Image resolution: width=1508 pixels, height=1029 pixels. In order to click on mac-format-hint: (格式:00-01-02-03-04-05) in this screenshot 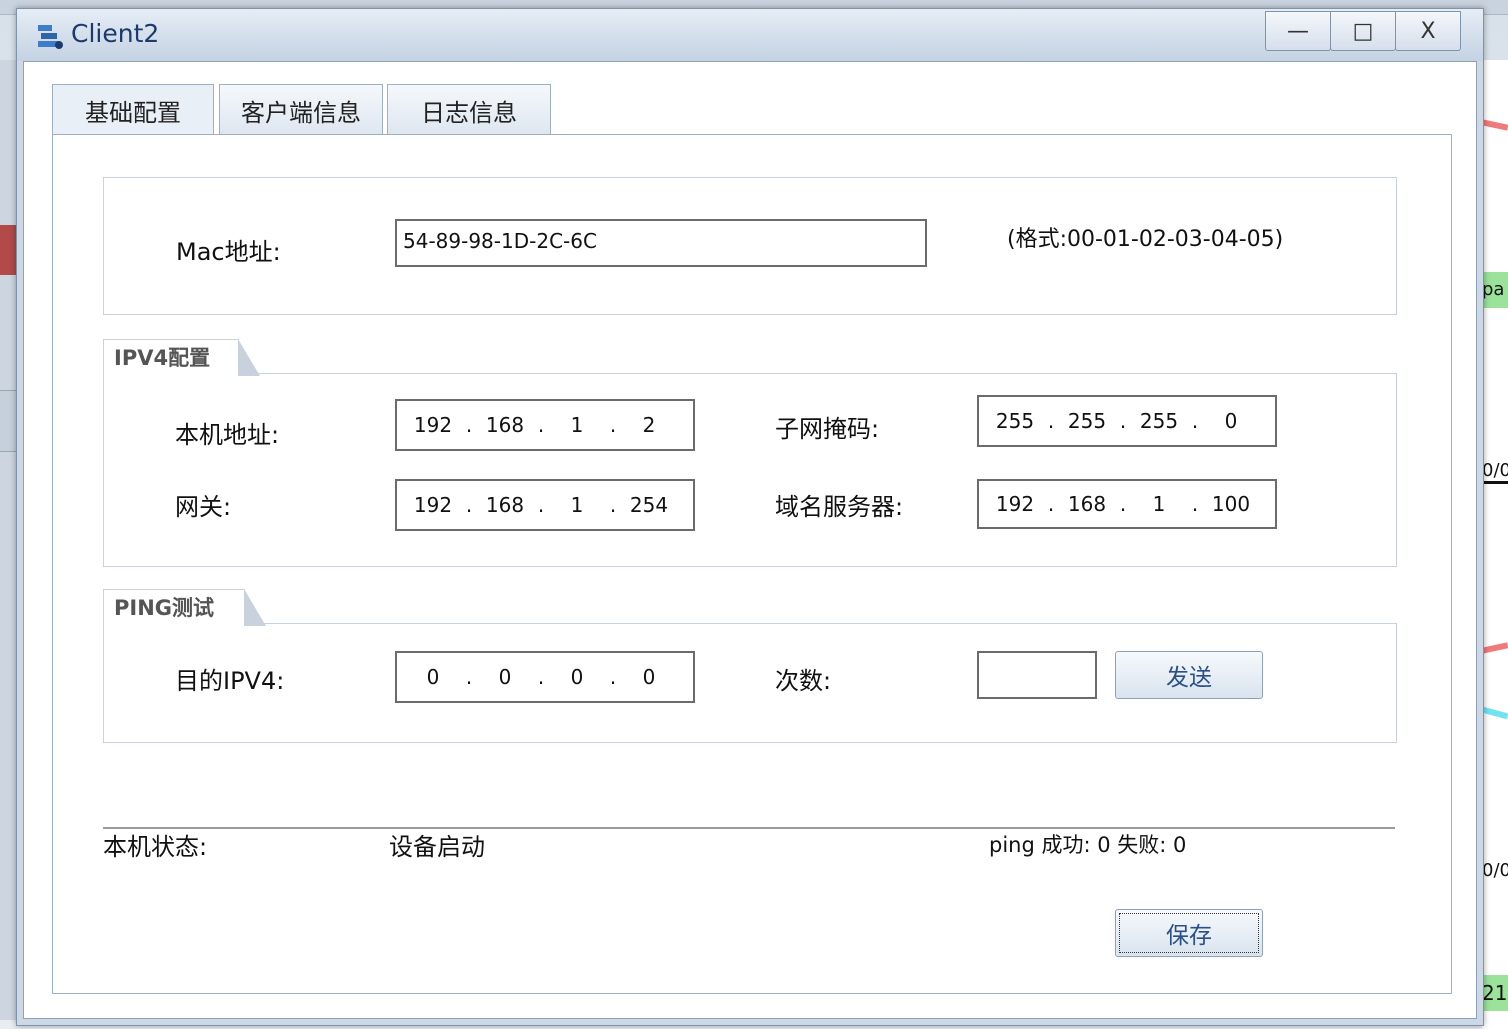, I will do `click(1145, 239)`.